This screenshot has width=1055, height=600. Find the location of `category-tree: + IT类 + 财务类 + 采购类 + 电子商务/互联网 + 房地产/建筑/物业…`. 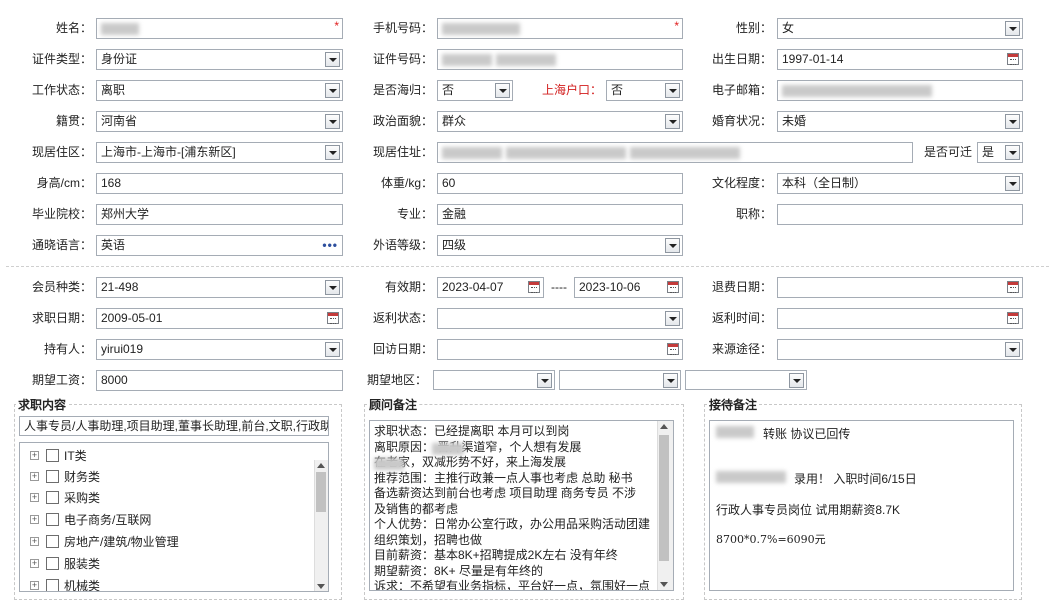

category-tree: + IT类 + 财务类 + 采购类 + 电子商务/互联网 + 房地产/建筑/物业… is located at coordinates (174, 517).